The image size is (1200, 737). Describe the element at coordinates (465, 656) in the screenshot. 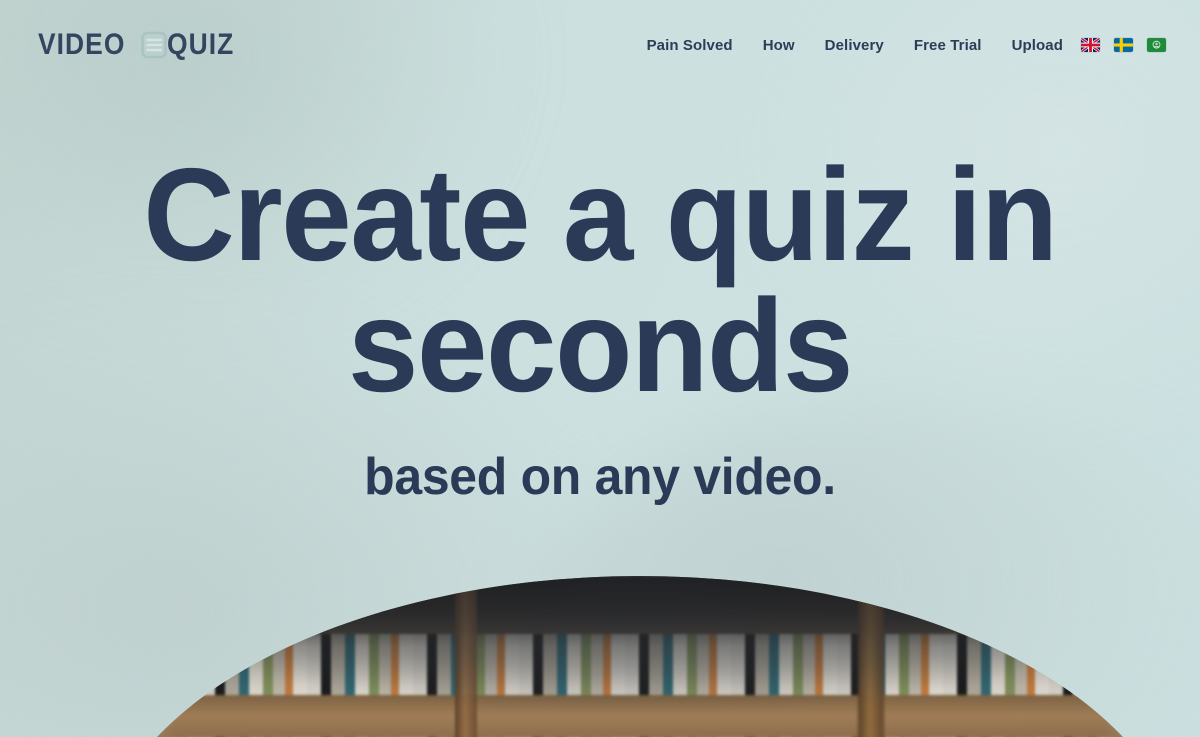

I see `shelf-divider-left` at that location.